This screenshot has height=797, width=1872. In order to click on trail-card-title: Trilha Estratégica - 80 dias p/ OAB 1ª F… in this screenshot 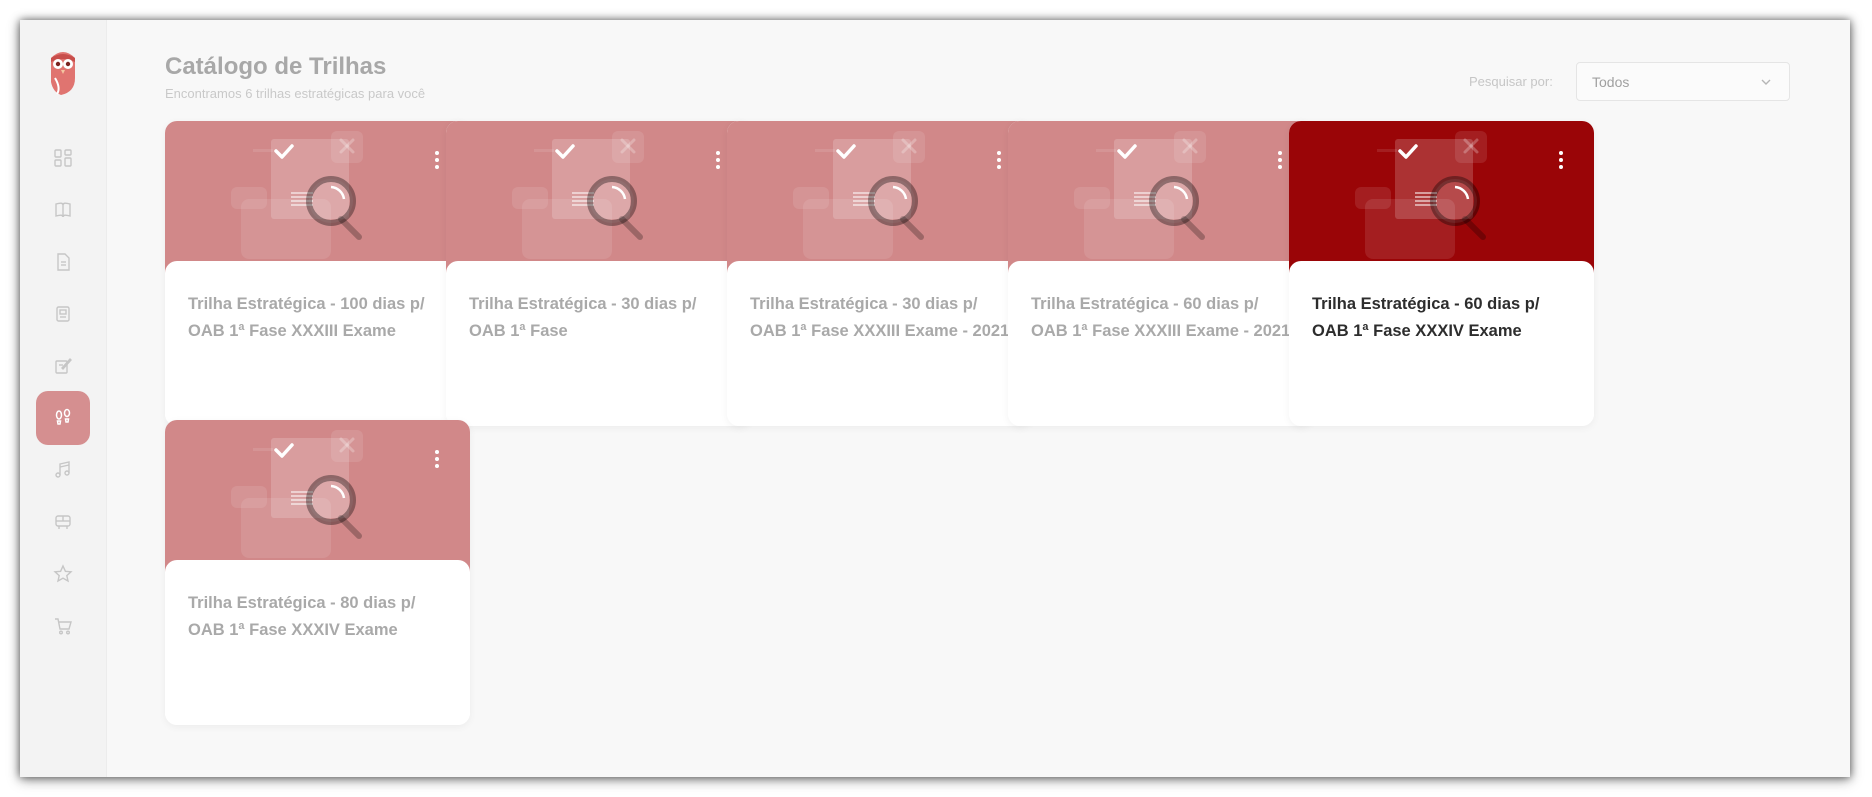, I will do `click(302, 616)`.